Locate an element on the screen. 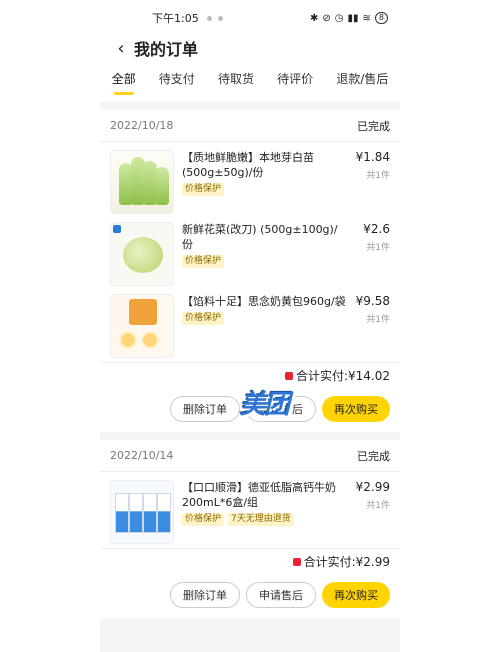 The width and height of the screenshot is (500, 652). order-item: 【质地鲜脆嫩】本地芽白苗(500g±50g)/份 价格保护 ¥1.84 共1件 is located at coordinates (250, 178).